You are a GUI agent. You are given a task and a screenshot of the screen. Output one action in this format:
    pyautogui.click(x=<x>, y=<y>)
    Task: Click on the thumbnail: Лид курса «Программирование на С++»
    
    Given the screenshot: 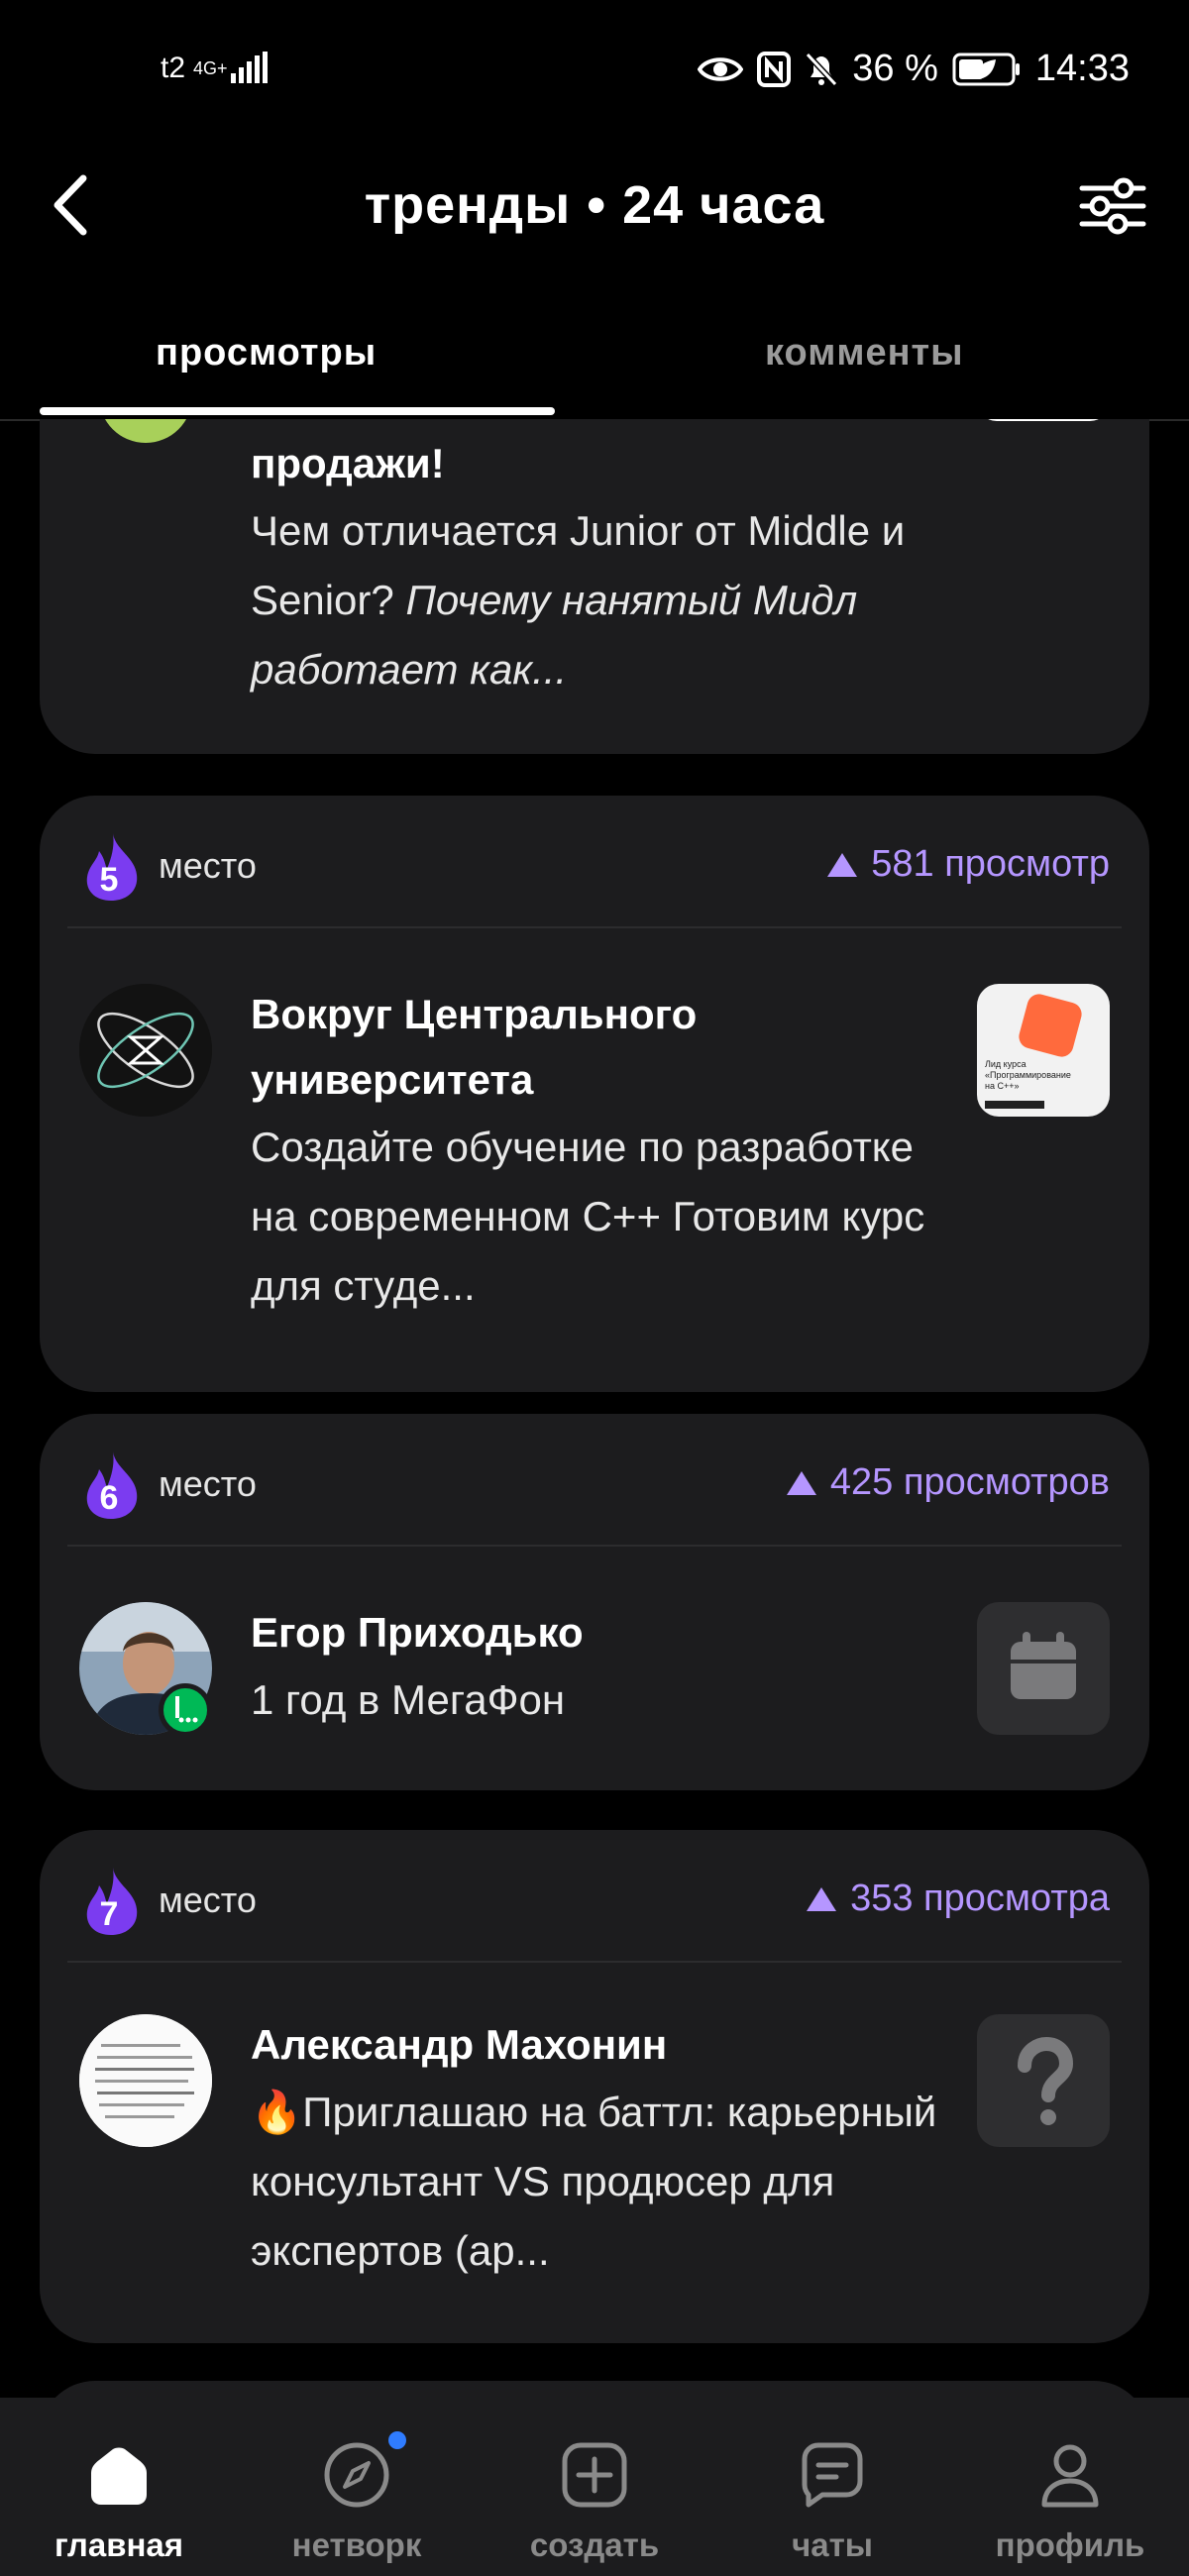 What is the action you would take?
    pyautogui.click(x=1044, y=1050)
    